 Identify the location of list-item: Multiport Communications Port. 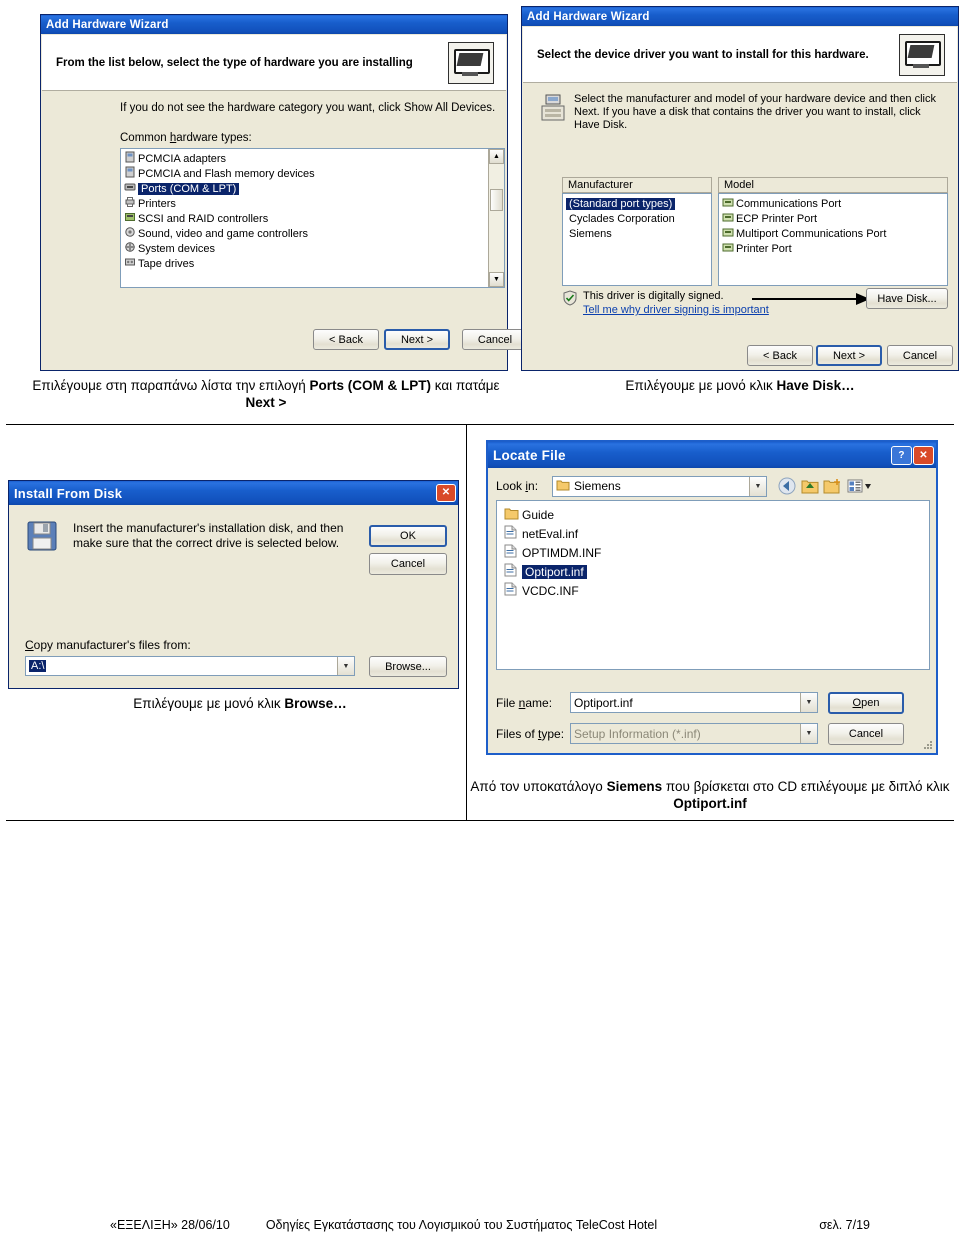
(833, 233).